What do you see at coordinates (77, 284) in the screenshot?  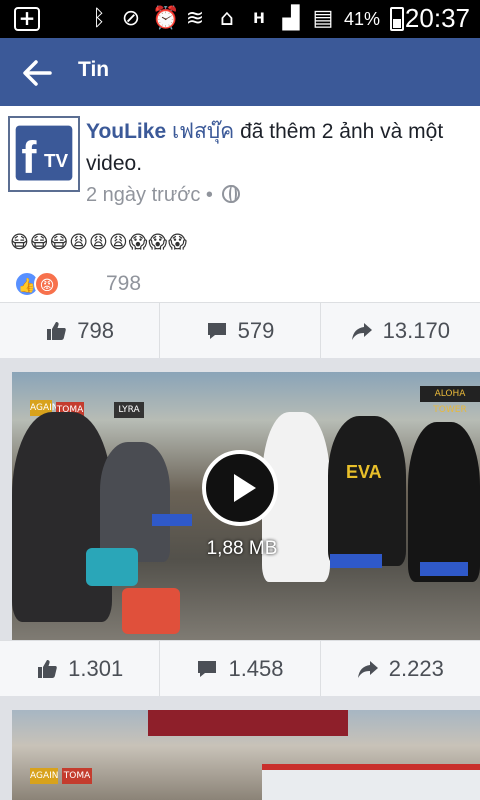 I see `reaction-summary: 👍 😡 798` at bounding box center [77, 284].